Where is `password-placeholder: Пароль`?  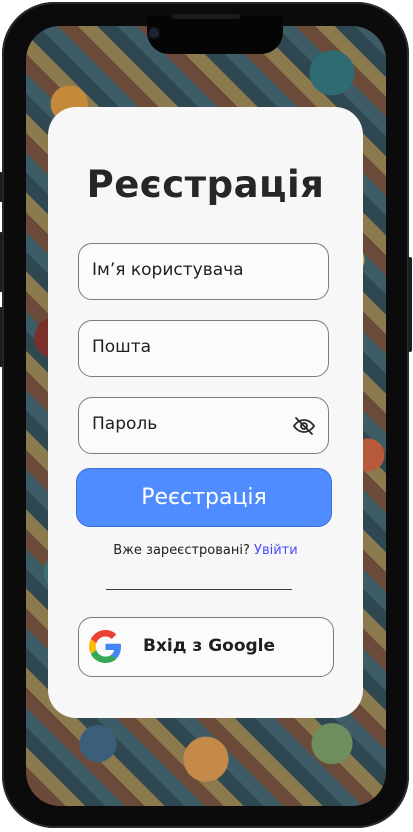 password-placeholder: Пароль is located at coordinates (125, 424).